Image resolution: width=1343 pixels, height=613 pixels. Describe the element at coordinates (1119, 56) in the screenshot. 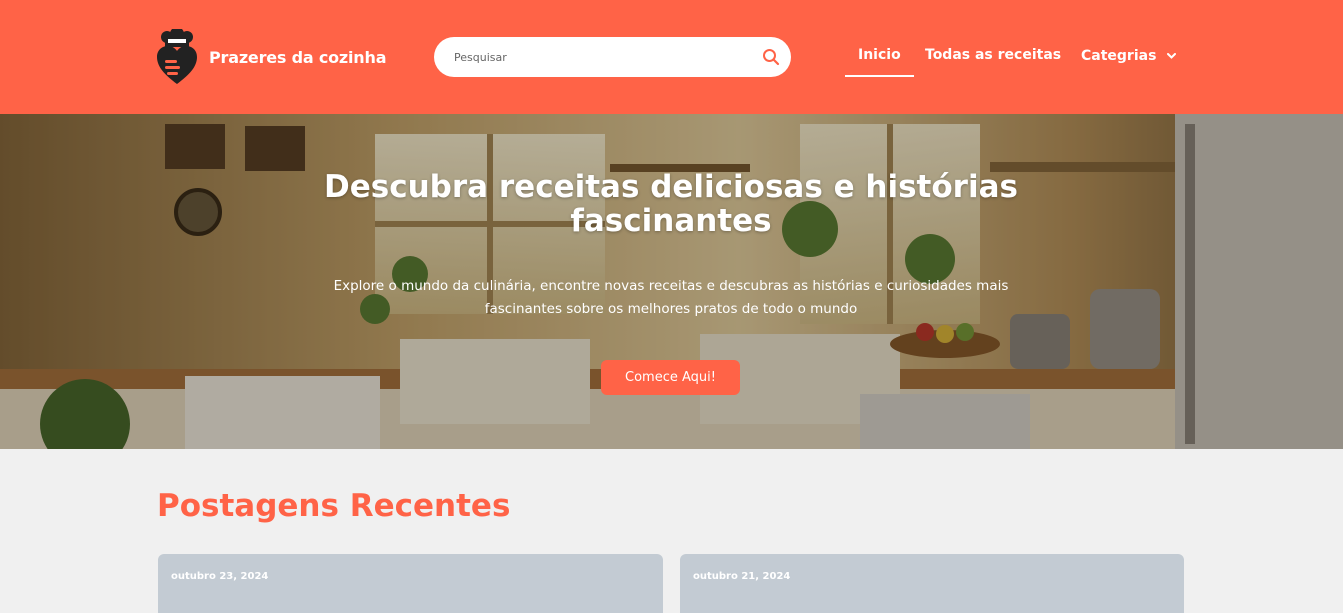

I see `nav-categories-label: Categrias` at that location.